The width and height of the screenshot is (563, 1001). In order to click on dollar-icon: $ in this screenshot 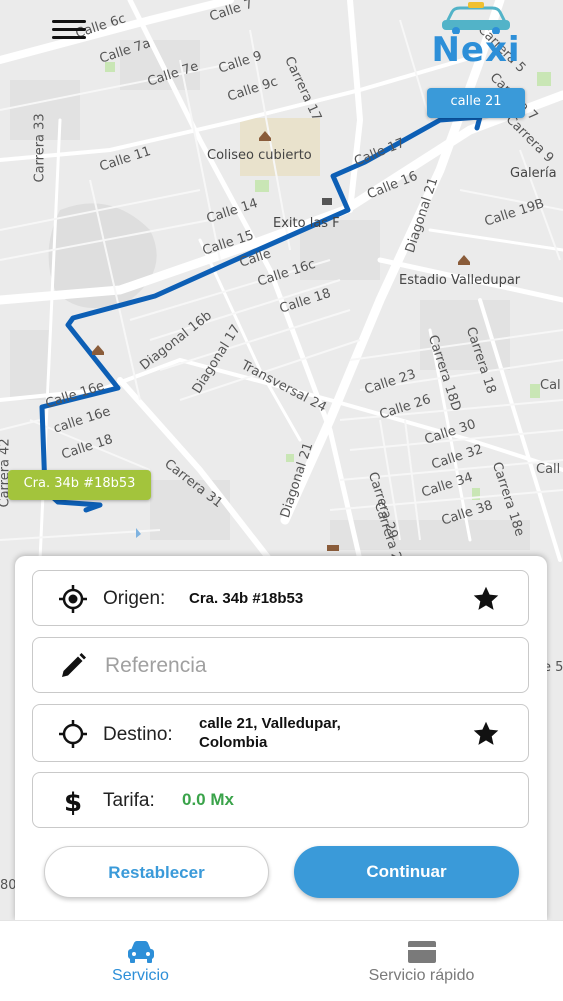, I will do `click(73, 801)`.